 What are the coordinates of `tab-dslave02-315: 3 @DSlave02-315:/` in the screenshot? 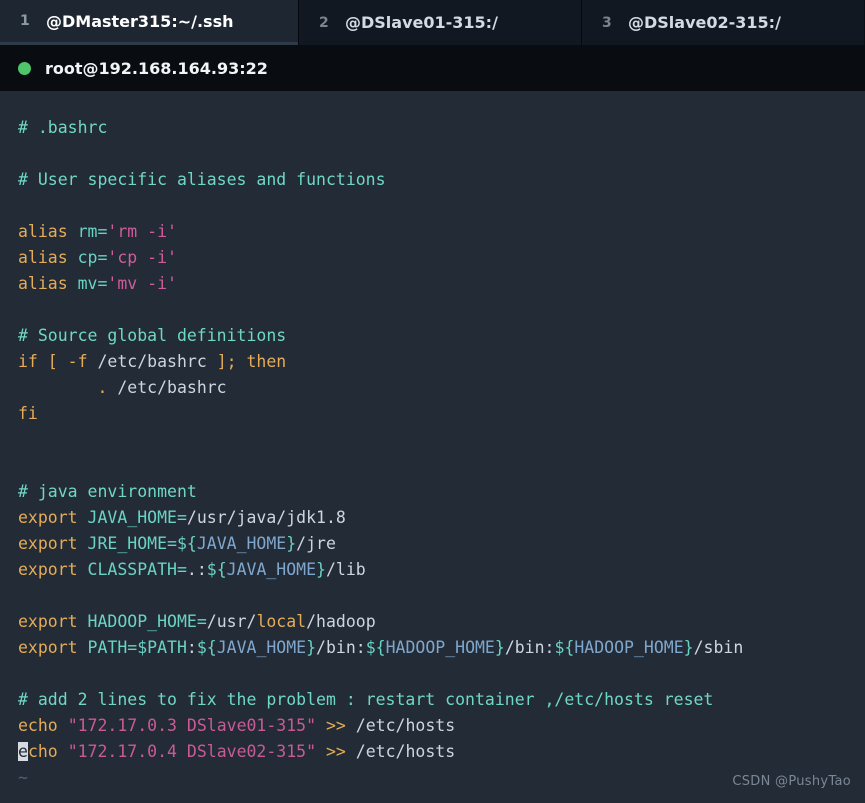 It's located at (722, 22).